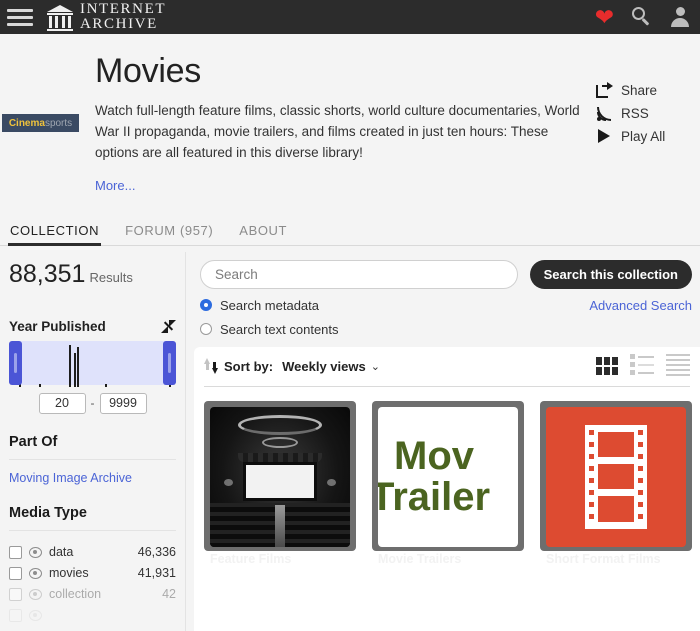 The height and width of the screenshot is (631, 700). I want to click on card-size: 6.3 terabytes, so click(439, 592).